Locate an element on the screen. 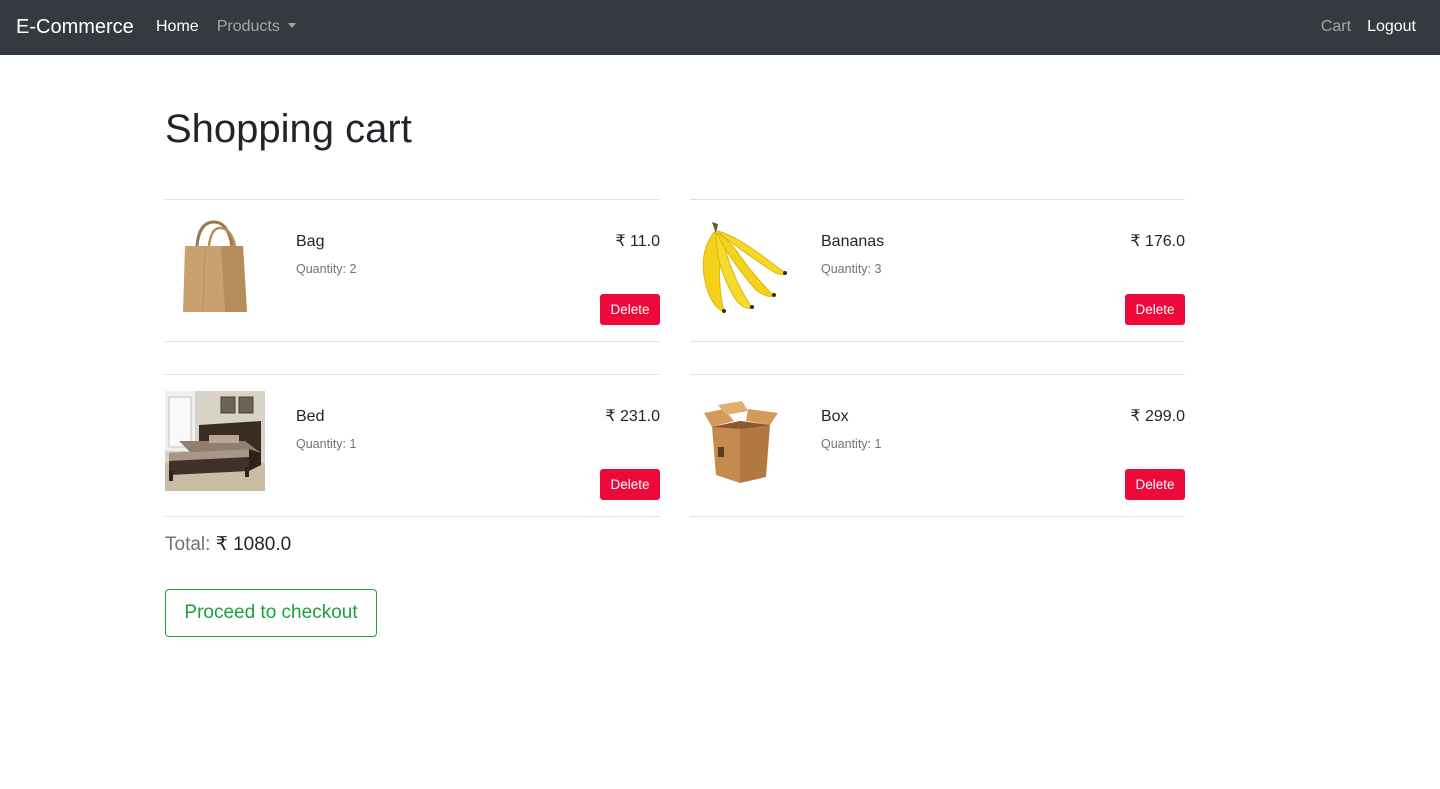 Image resolution: width=1440 pixels, height=789 pixels. bananas-icon is located at coordinates (740, 266).